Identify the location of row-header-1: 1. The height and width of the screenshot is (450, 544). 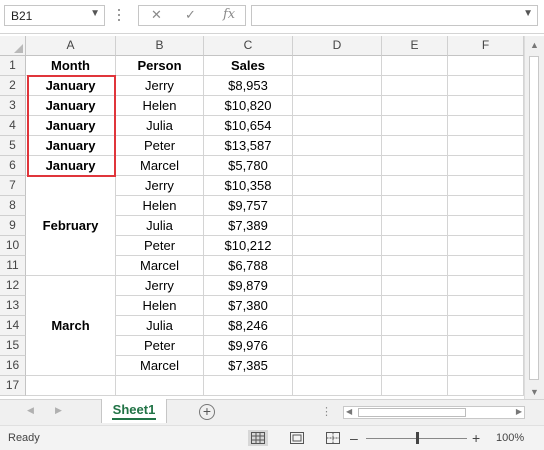
(13, 66).